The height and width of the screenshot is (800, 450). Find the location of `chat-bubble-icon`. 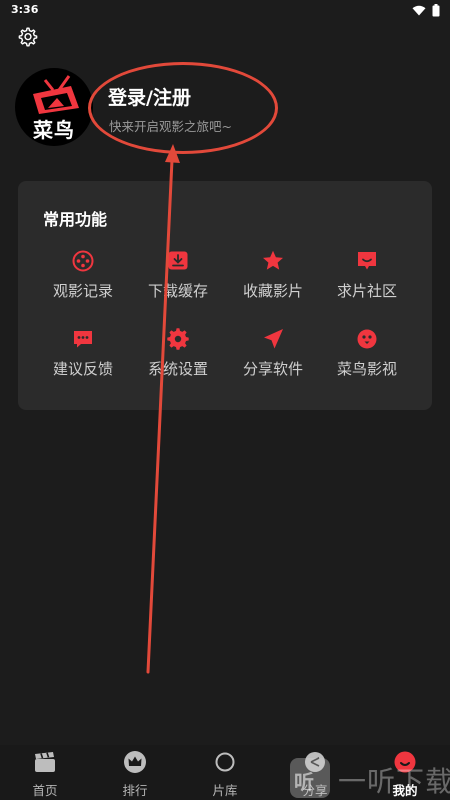

chat-bubble-icon is located at coordinates (367, 261).